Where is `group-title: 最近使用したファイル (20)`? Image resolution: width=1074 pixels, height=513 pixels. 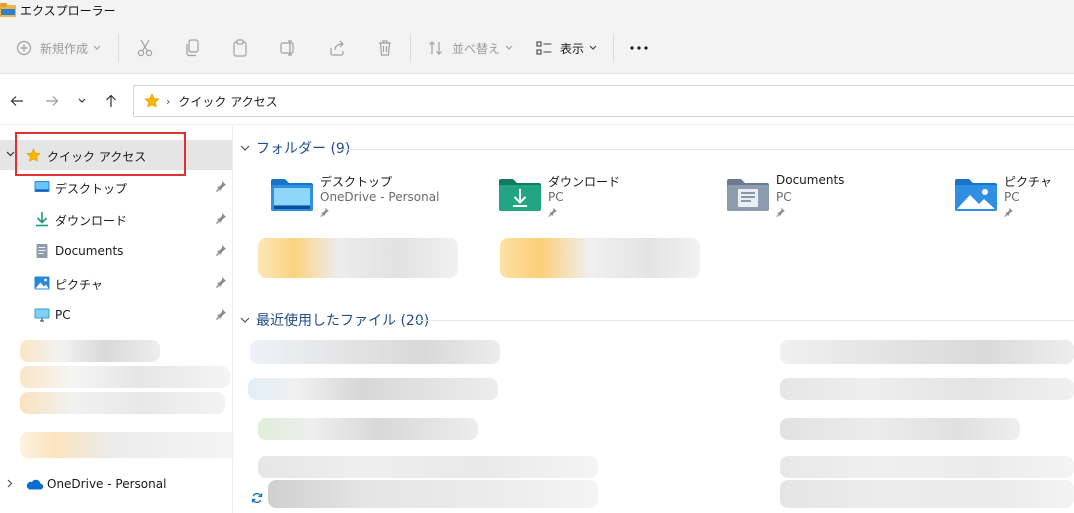 group-title: 最近使用したファイル (20) is located at coordinates (343, 321).